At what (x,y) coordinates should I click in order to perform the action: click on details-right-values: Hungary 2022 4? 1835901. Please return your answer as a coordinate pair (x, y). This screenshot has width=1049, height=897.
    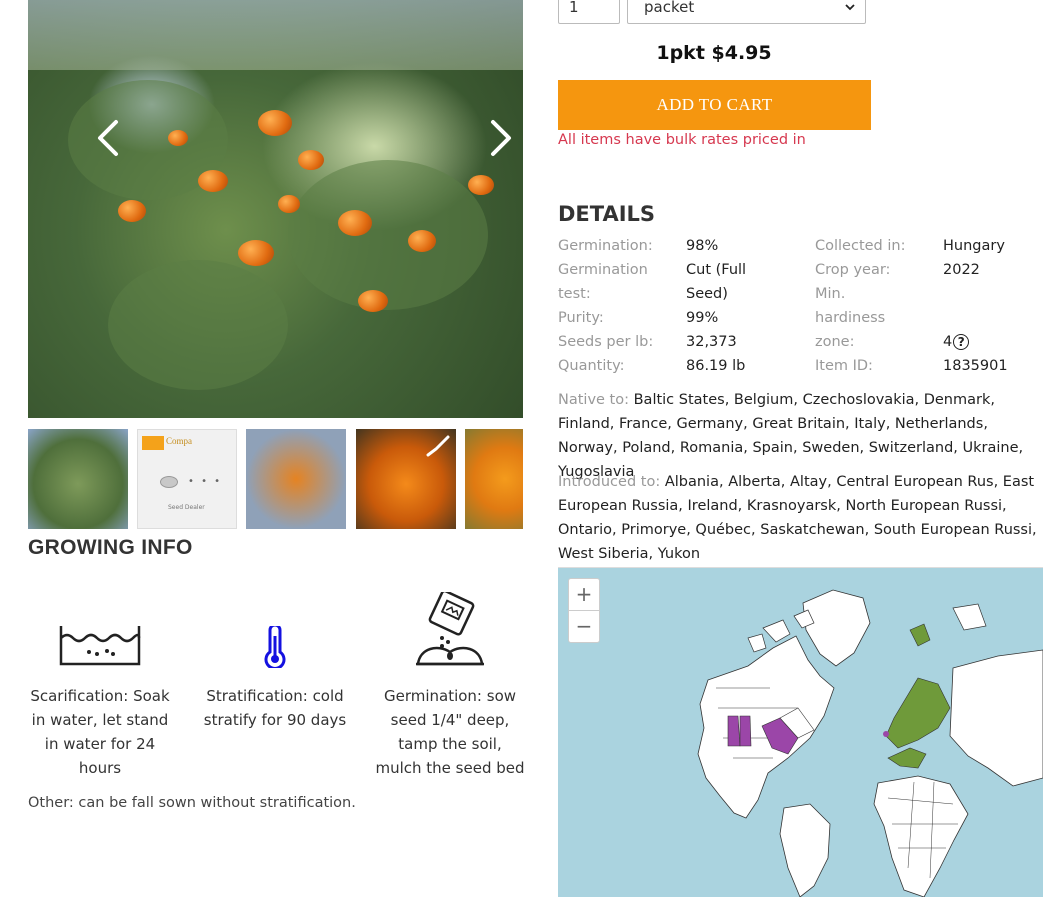
    Looking at the image, I should click on (993, 306).